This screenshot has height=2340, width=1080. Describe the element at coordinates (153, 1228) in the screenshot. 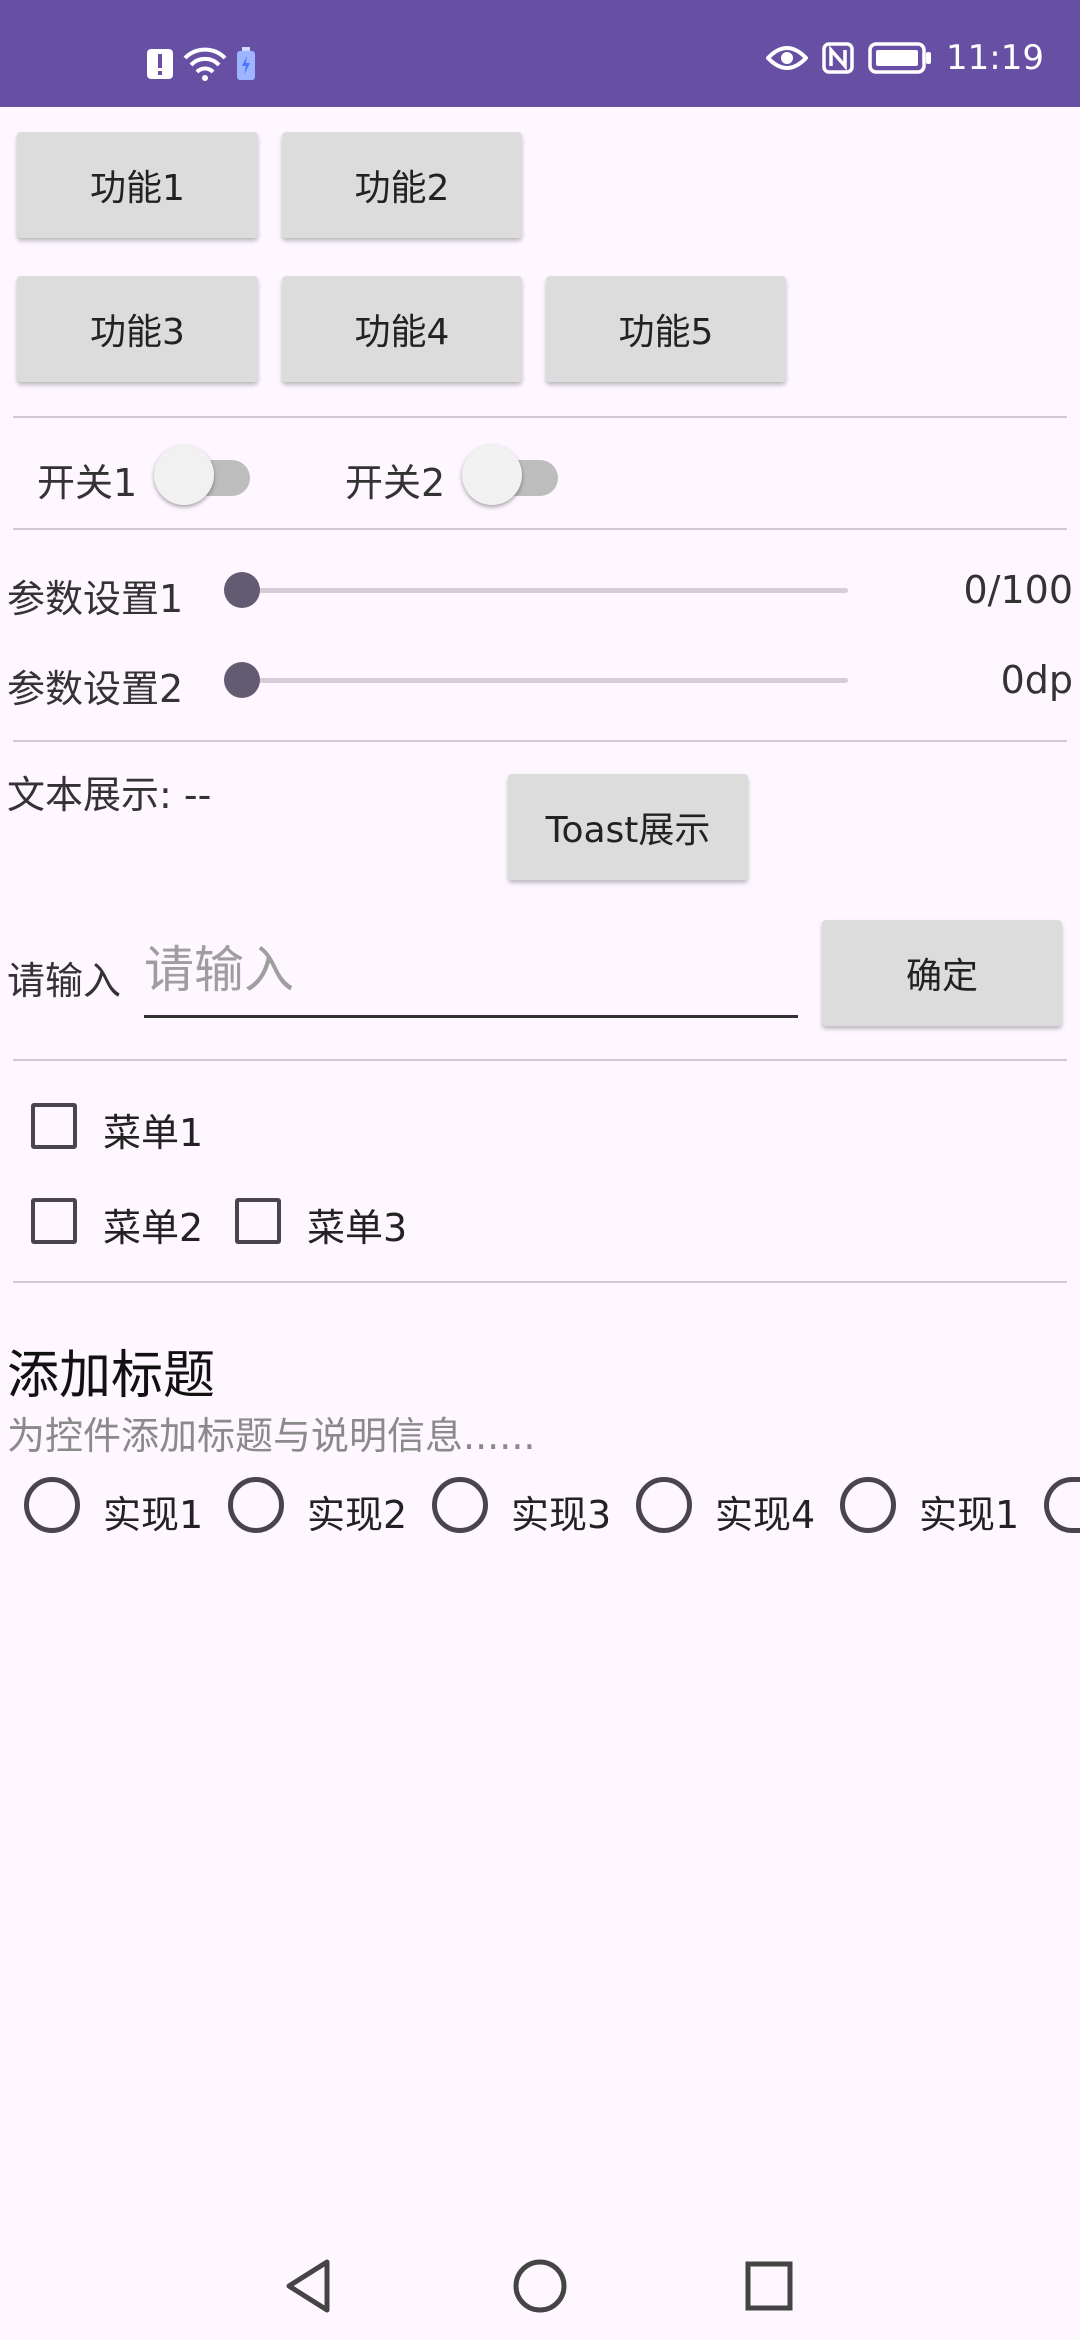

I see `checkbox-menu-2-label: 菜单2` at that location.